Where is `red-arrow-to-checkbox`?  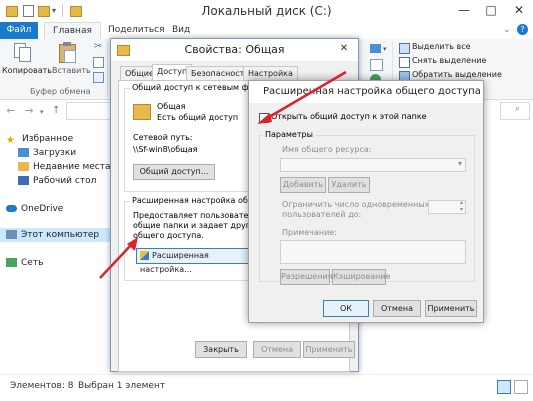
red-arrow-to-checkbox is located at coordinates (302, 97).